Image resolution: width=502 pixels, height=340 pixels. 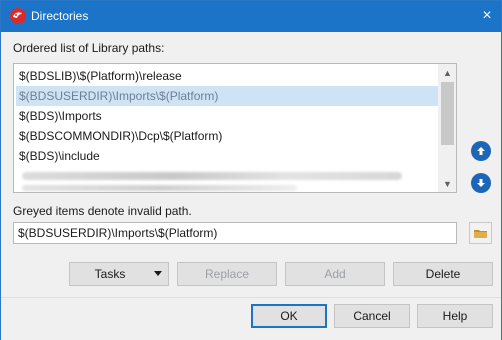 I want to click on path-input, so click(x=235, y=233).